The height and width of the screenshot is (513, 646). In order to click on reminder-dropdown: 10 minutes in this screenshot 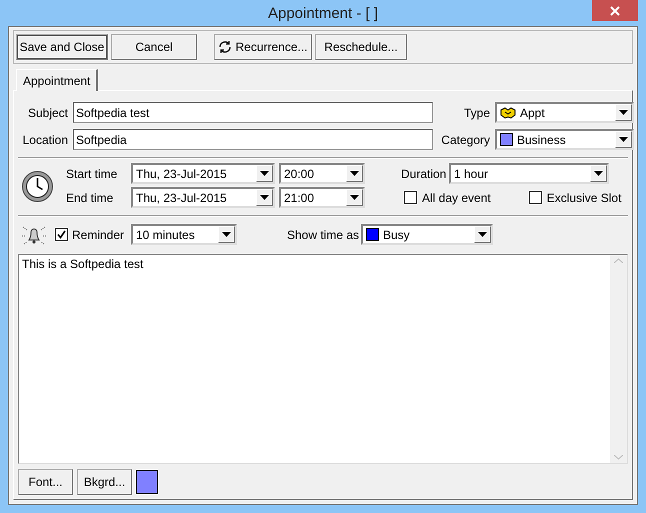, I will do `click(184, 234)`.